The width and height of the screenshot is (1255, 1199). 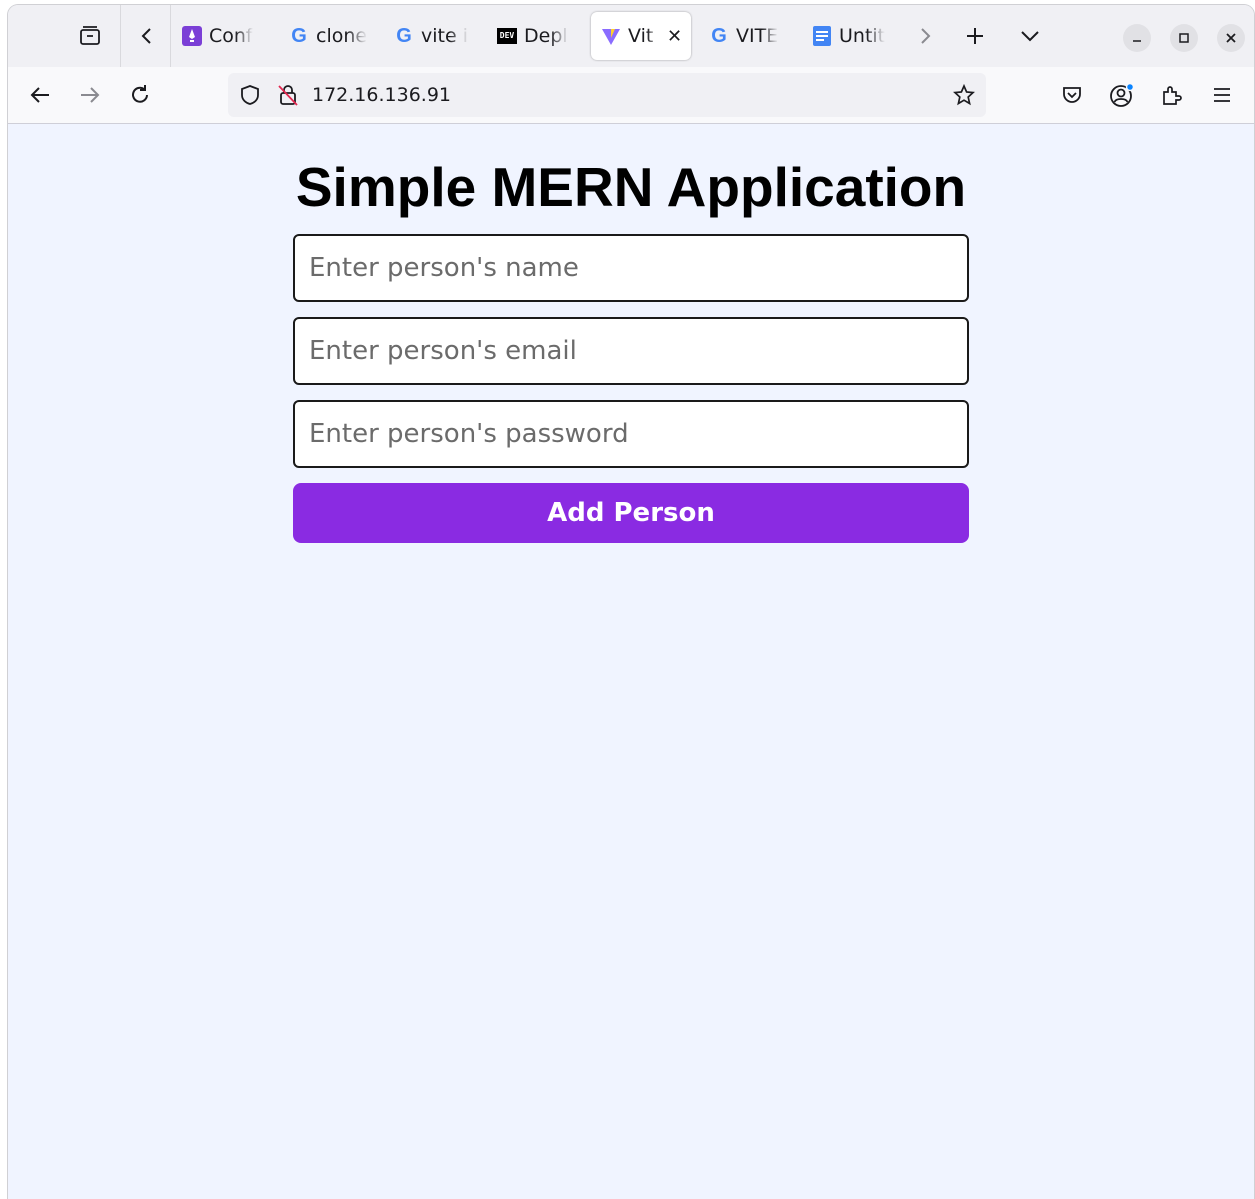 I want to click on password-input, so click(x=631, y=434).